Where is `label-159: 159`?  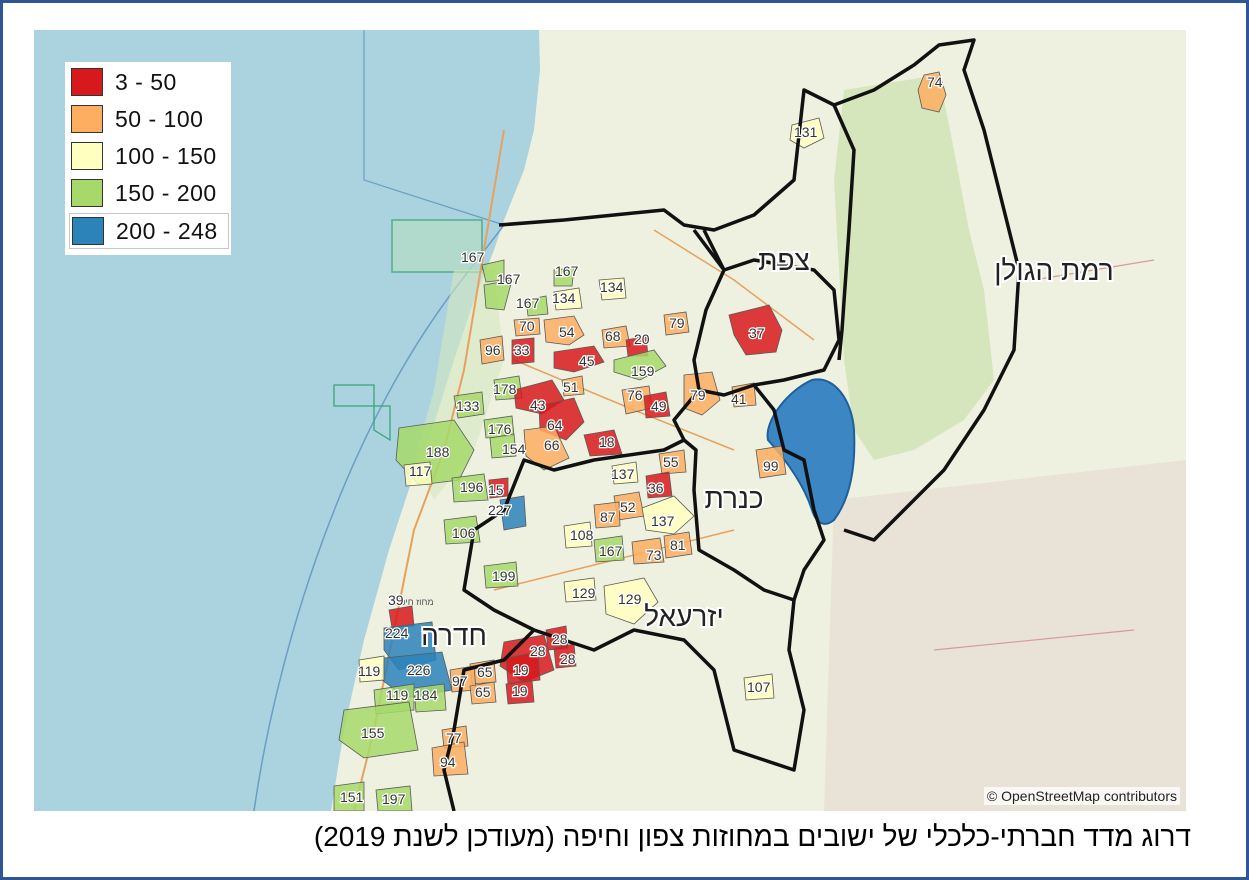 label-159: 159 is located at coordinates (643, 371).